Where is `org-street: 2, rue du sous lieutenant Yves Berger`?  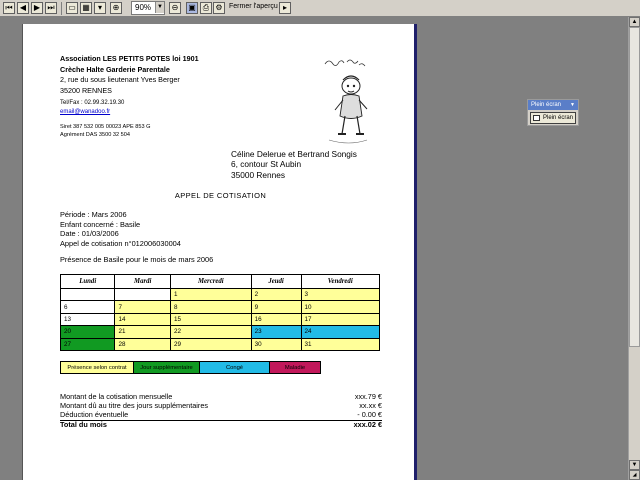 org-street: 2, rue du sous lieutenant Yves Berger is located at coordinates (120, 79).